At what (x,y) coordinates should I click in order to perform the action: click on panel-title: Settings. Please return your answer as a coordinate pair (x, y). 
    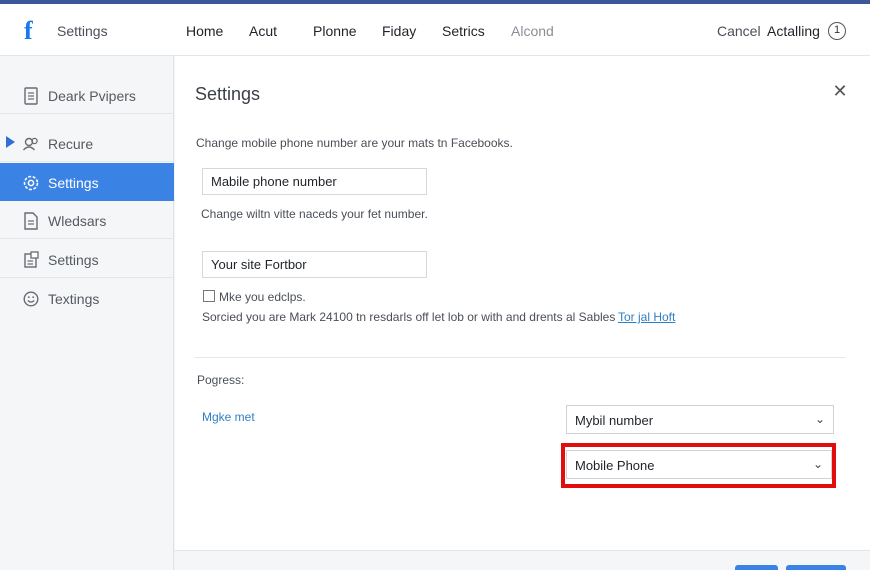
    Looking at the image, I should click on (228, 94).